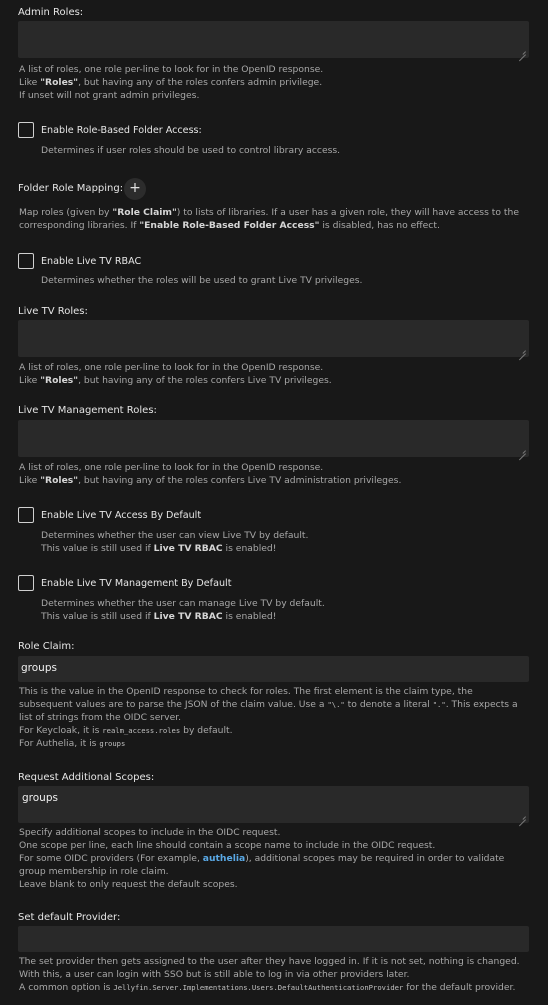  I want to click on role-claim-label: Role Claim:, so click(46, 646).